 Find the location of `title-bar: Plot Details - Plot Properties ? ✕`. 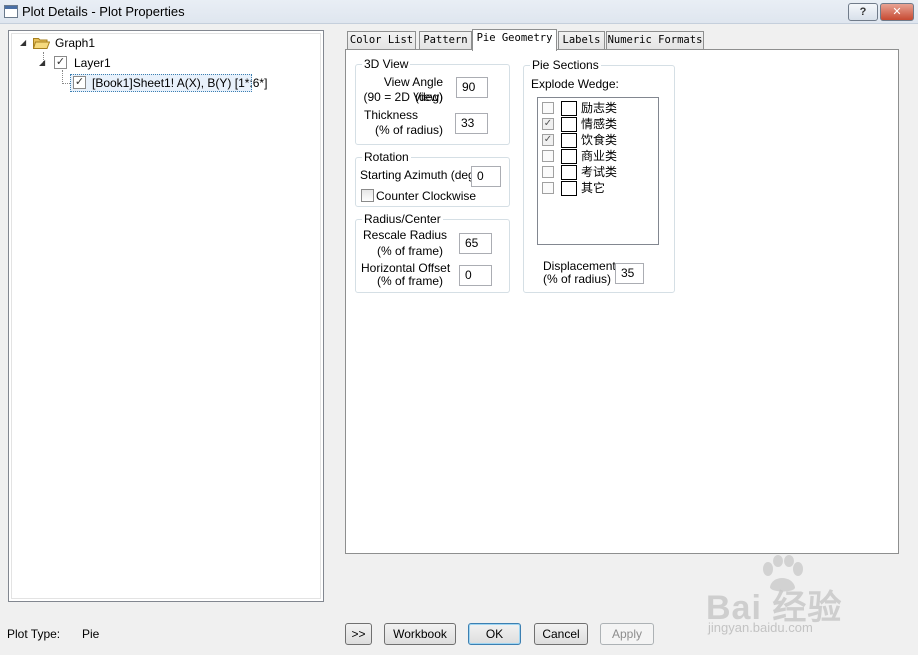

title-bar: Plot Details - Plot Properties ? ✕ is located at coordinates (459, 12).